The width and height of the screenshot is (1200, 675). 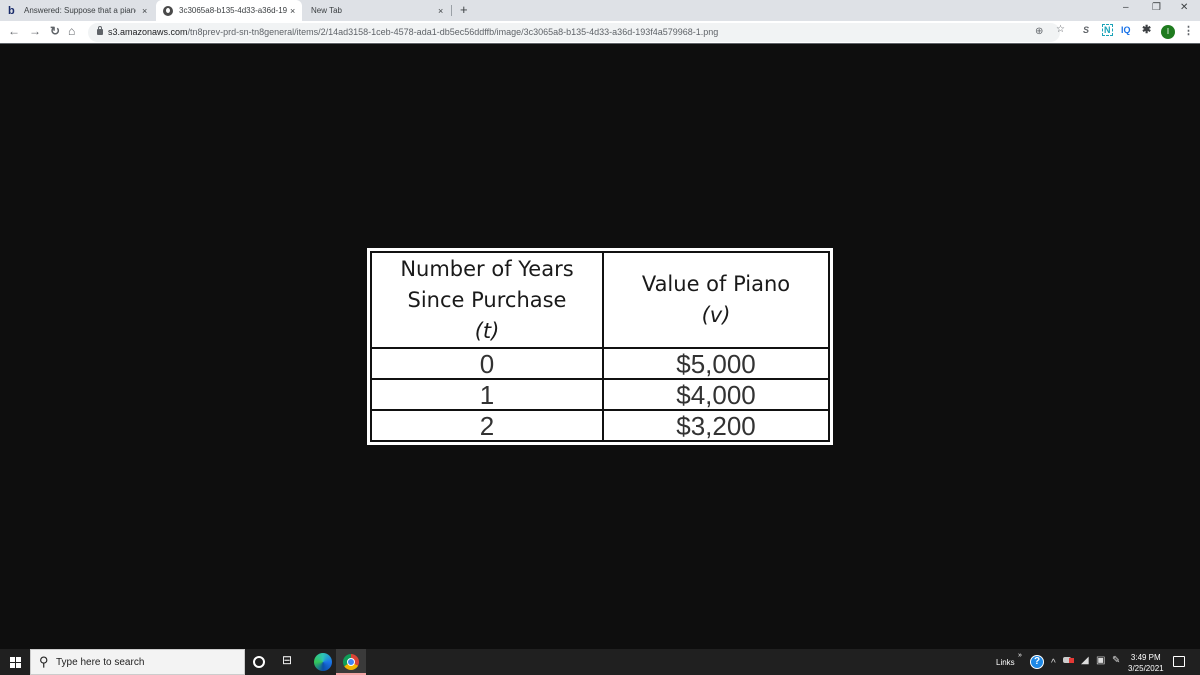 I want to click on lock-icon, so click(x=100, y=30).